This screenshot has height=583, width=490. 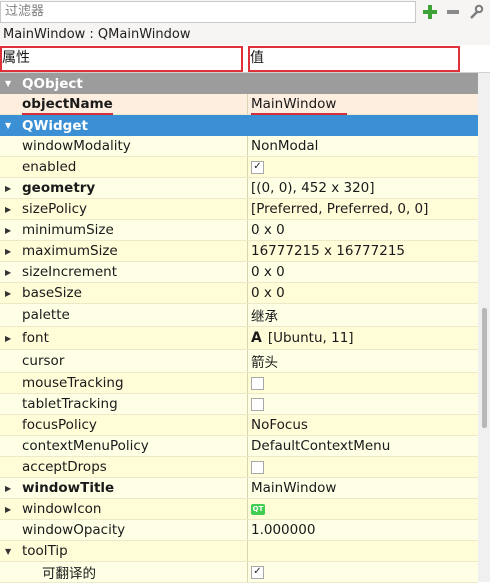 I want to click on property-name: windowIcon, so click(x=62, y=509).